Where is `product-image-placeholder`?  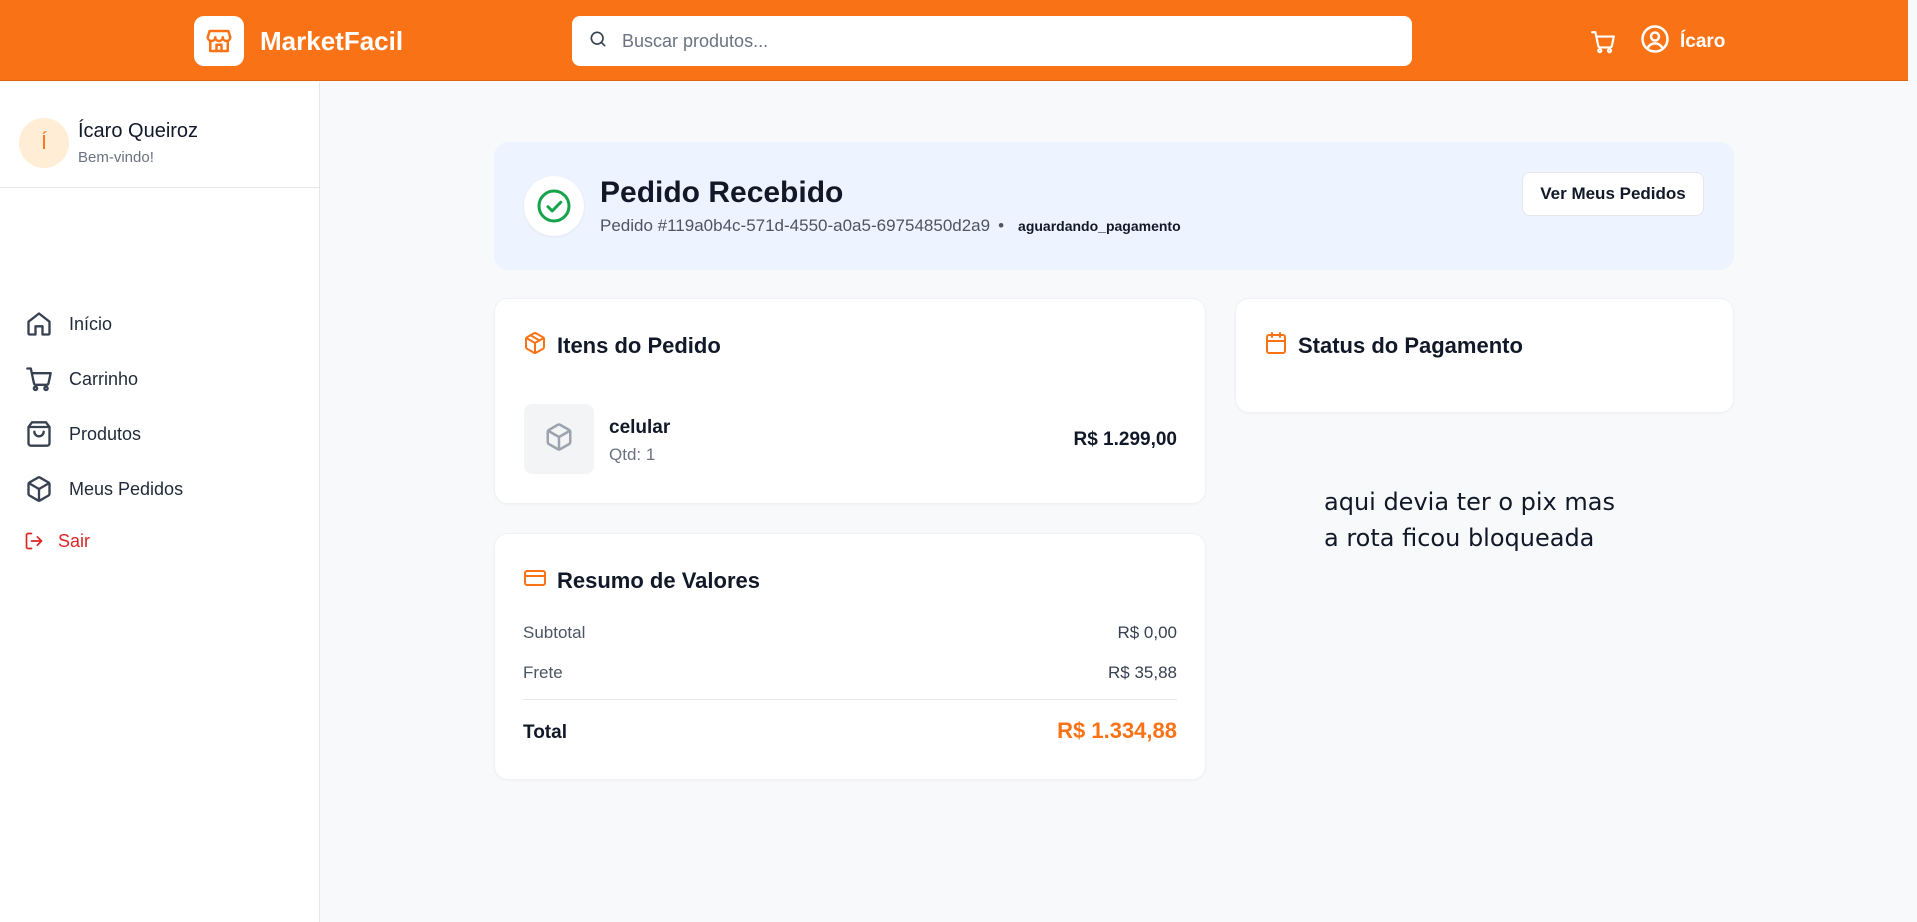
product-image-placeholder is located at coordinates (559, 439).